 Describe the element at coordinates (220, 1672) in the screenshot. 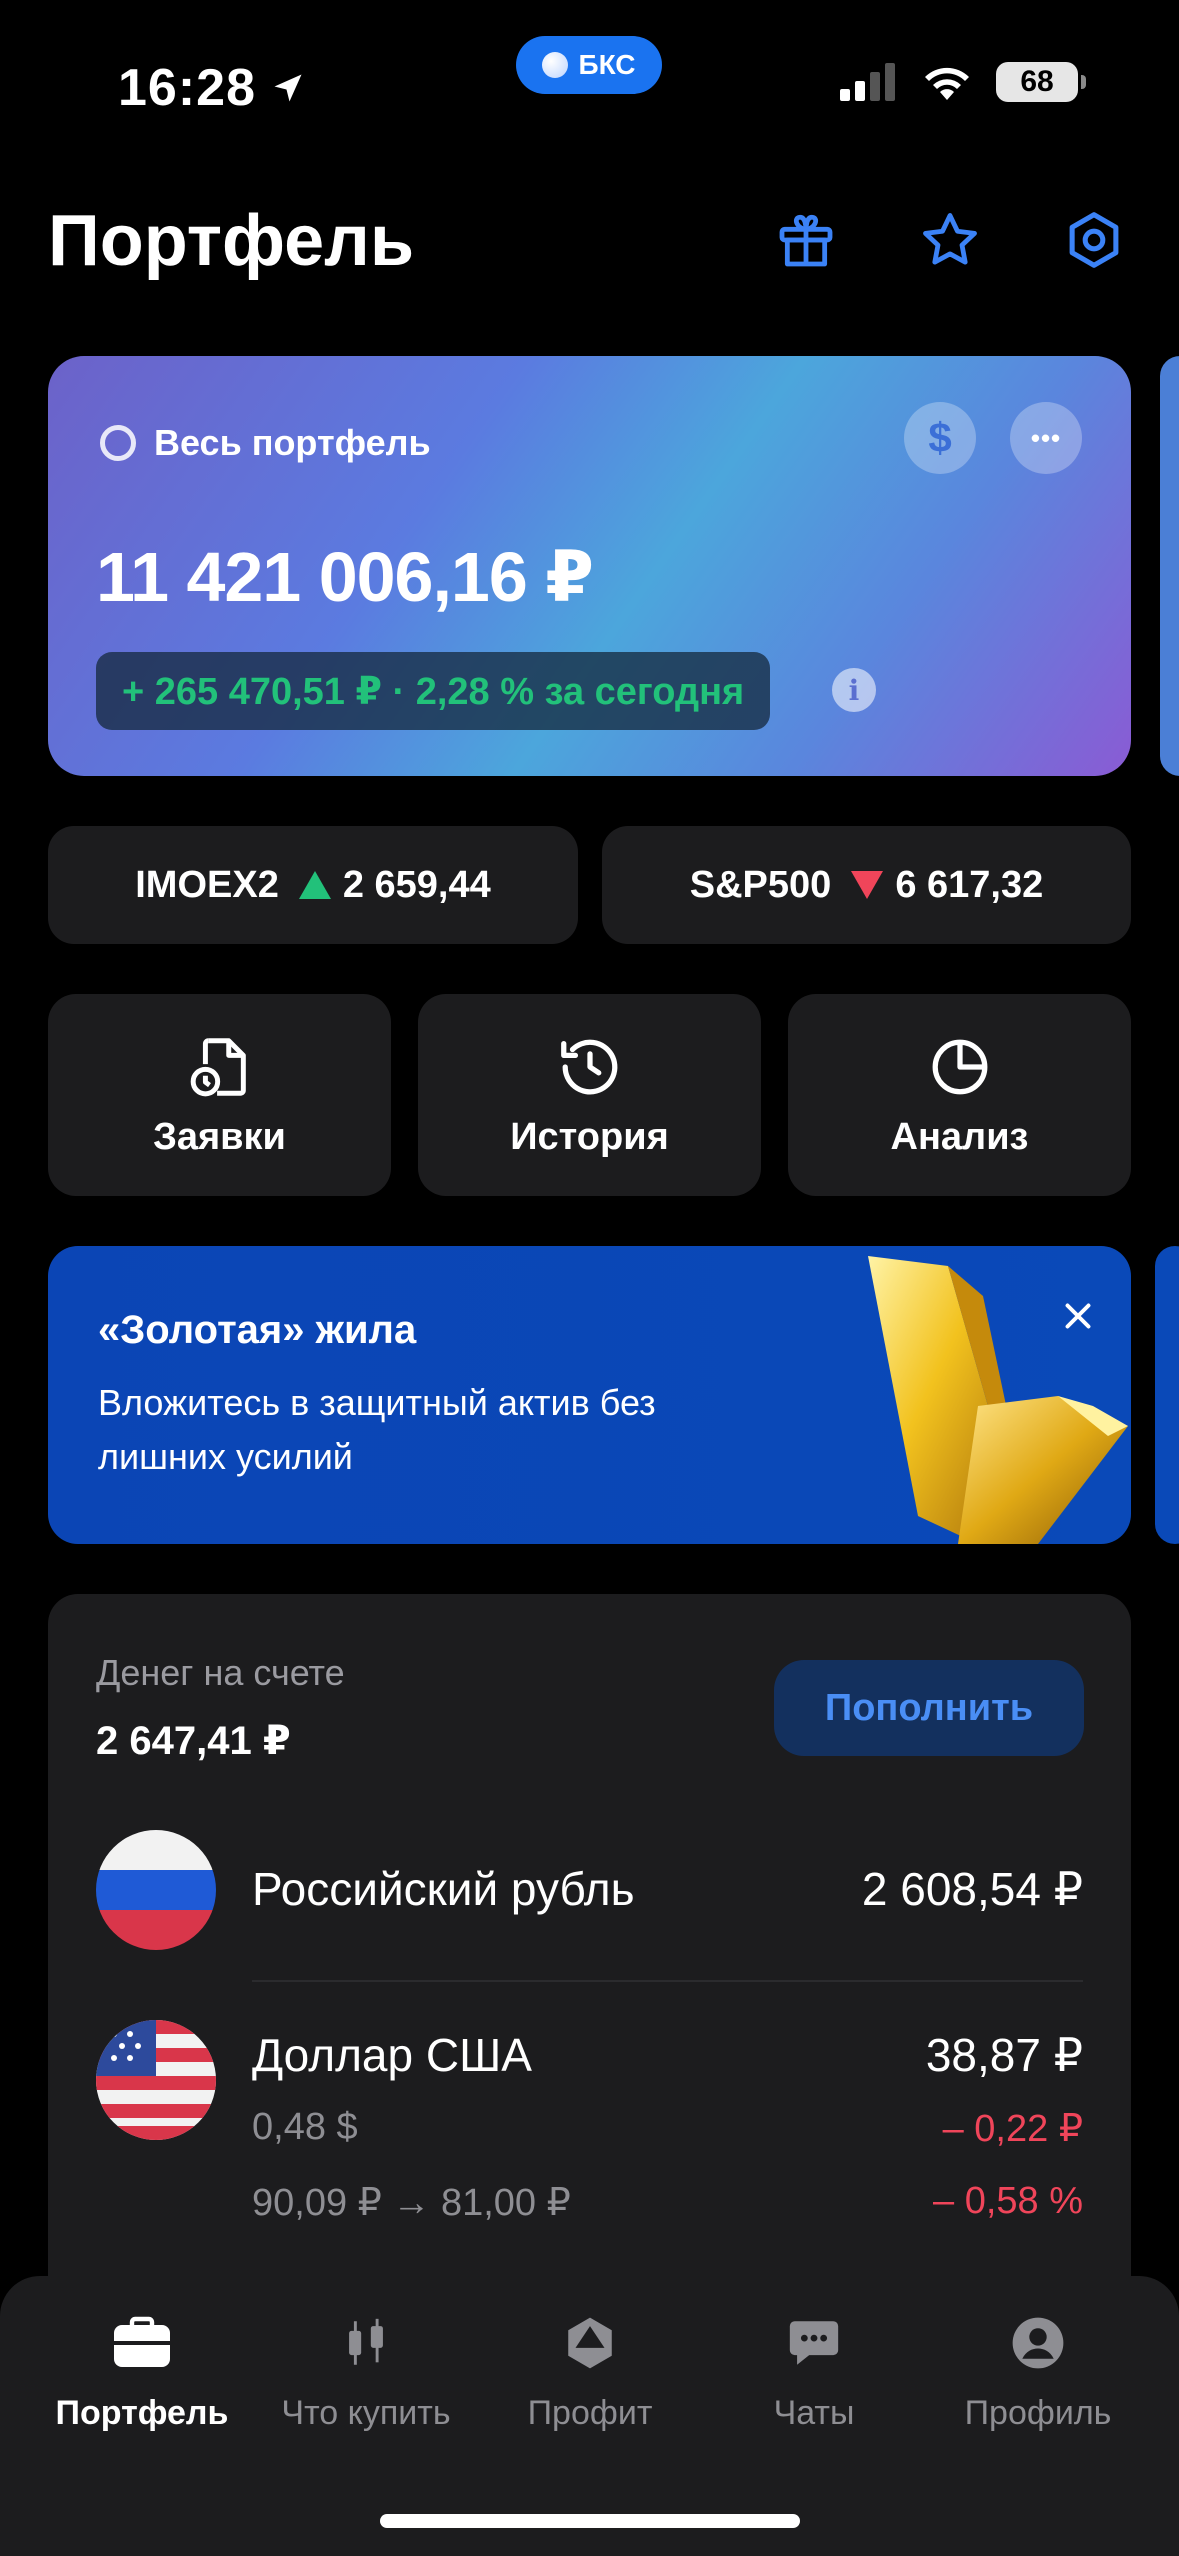

I see `cash-label: Денег на счете` at that location.